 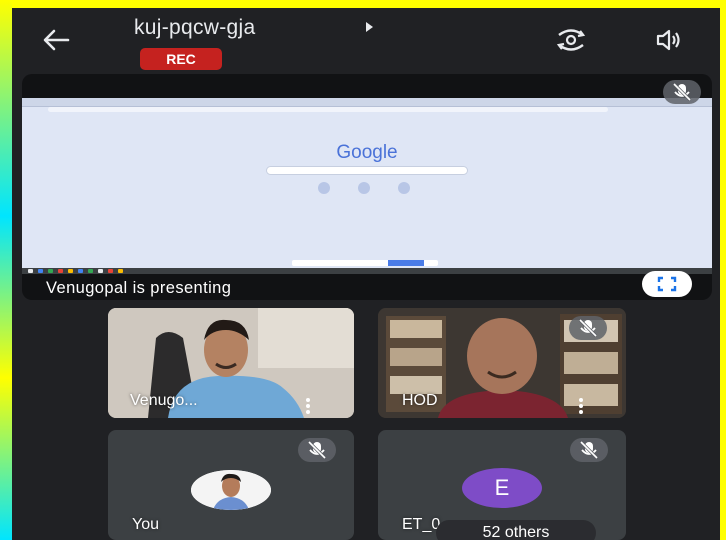 What do you see at coordinates (369, 27) in the screenshot?
I see `meeting-info-caret-icon` at bounding box center [369, 27].